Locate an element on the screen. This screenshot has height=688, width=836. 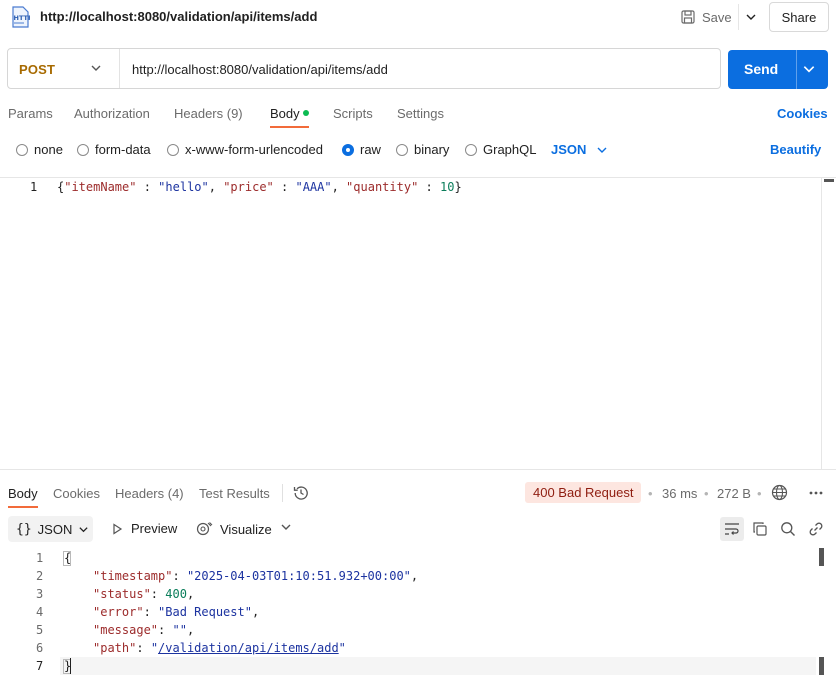
line-number: 4 is located at coordinates (40, 612).